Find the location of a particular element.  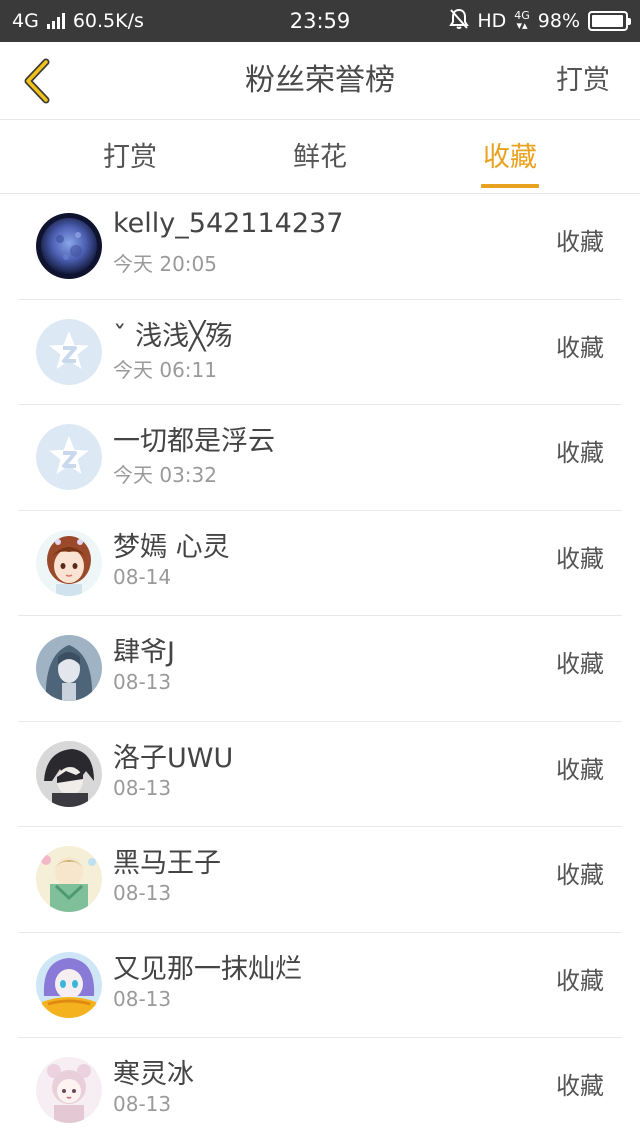

fan-time: 今天 06:11 is located at coordinates (165, 369).